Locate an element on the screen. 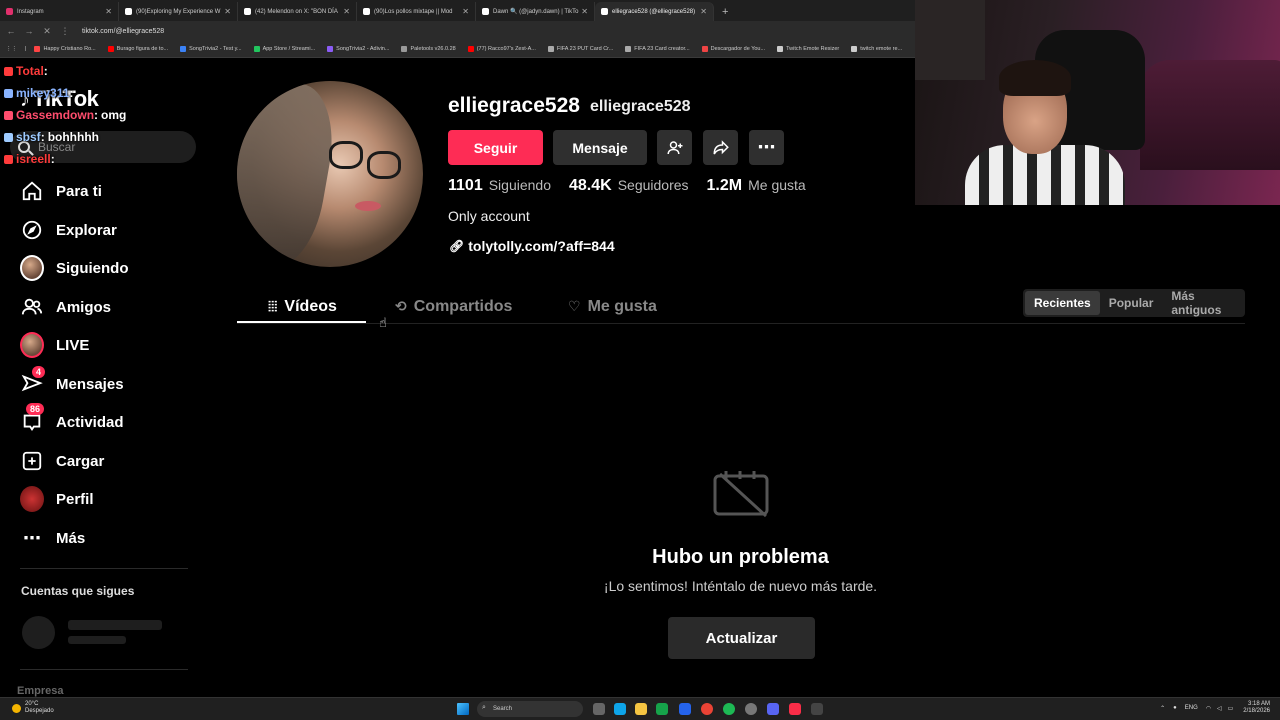 Image resolution: width=1280 pixels, height=720 pixels. battery-icon: ▭ is located at coordinates (1231, 708).